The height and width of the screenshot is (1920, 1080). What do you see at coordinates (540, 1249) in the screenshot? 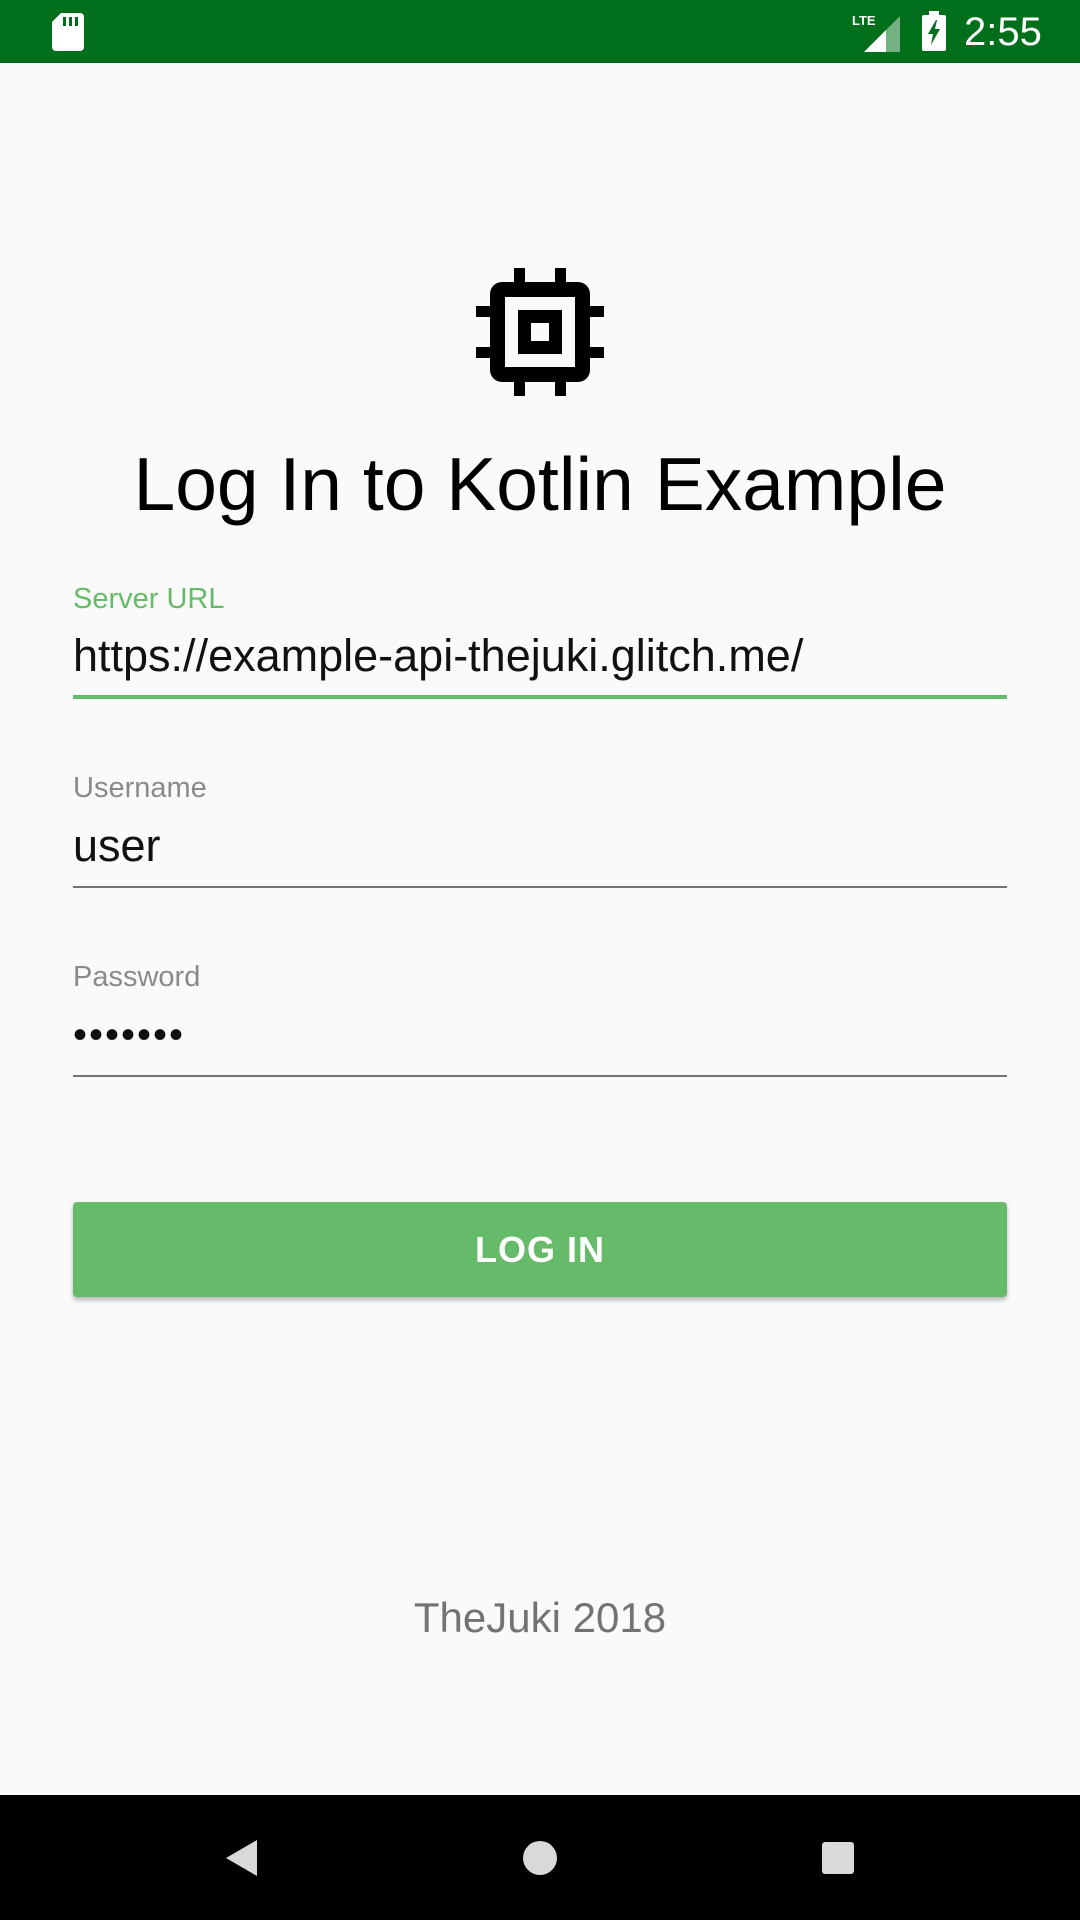
I see `login-button: LOG IN` at bounding box center [540, 1249].